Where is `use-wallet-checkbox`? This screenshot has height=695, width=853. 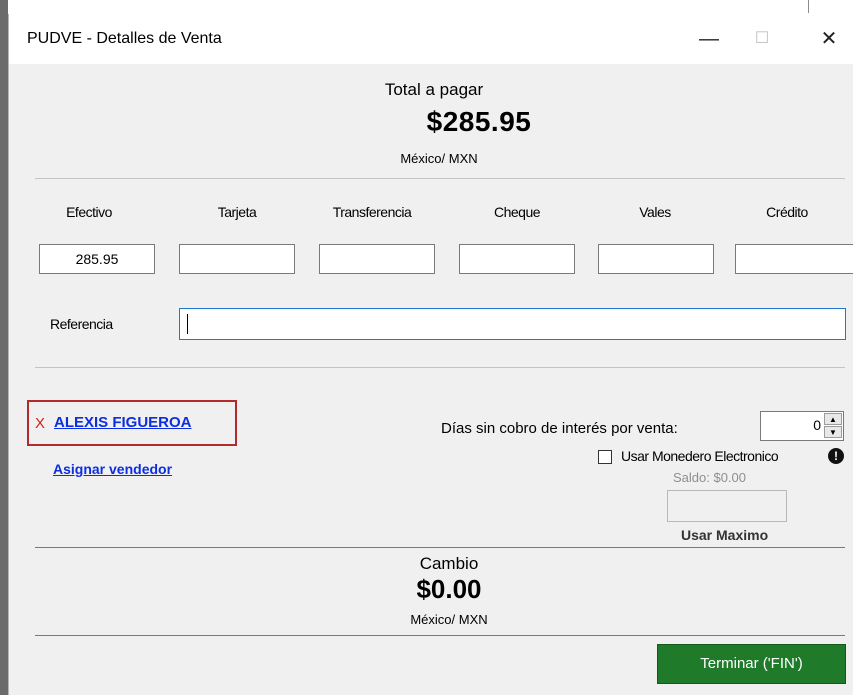 use-wallet-checkbox is located at coordinates (605, 457).